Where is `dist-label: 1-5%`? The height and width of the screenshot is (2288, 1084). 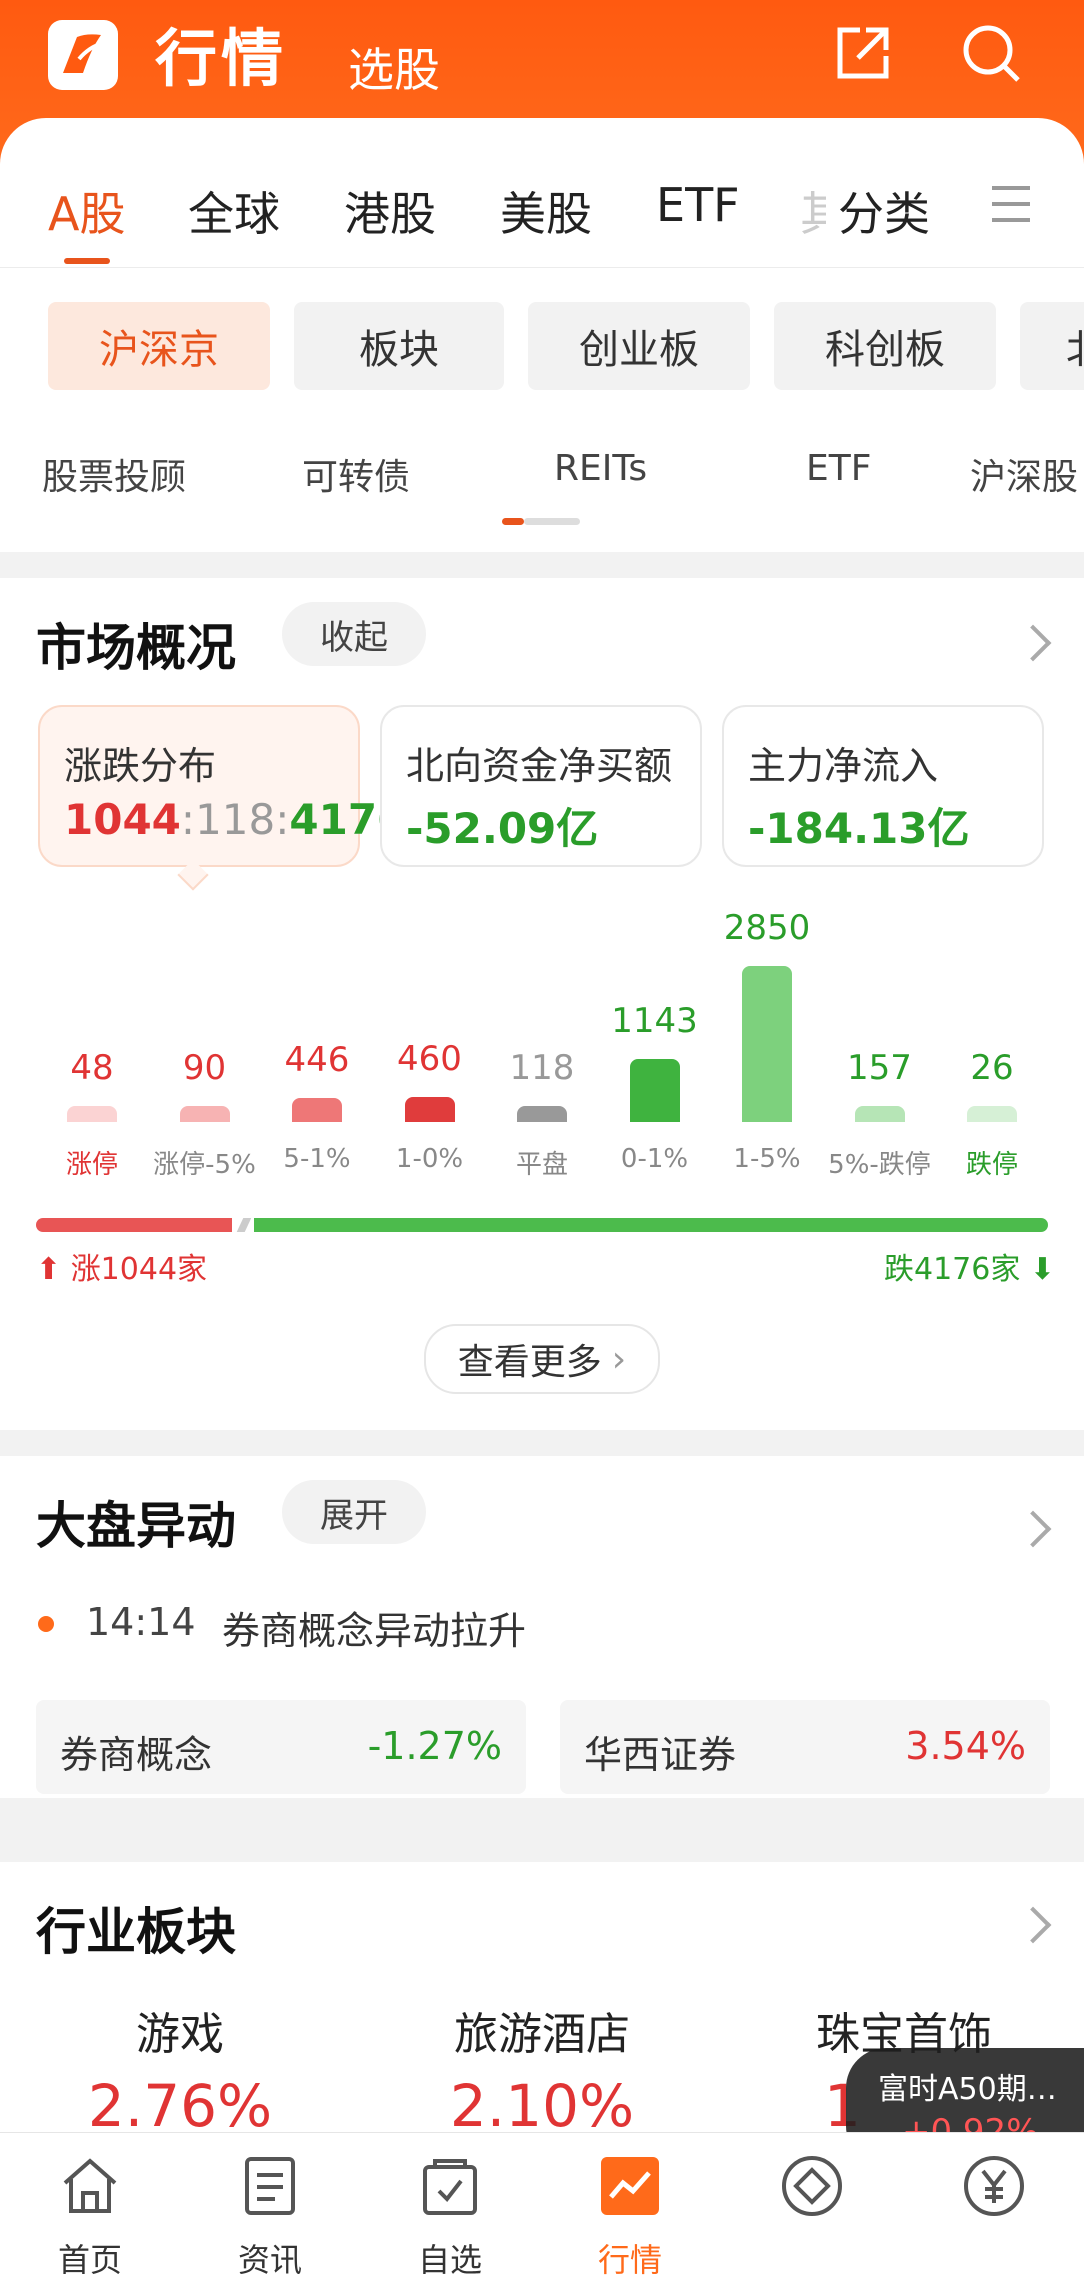
dist-label: 1-5% is located at coordinates (767, 1159).